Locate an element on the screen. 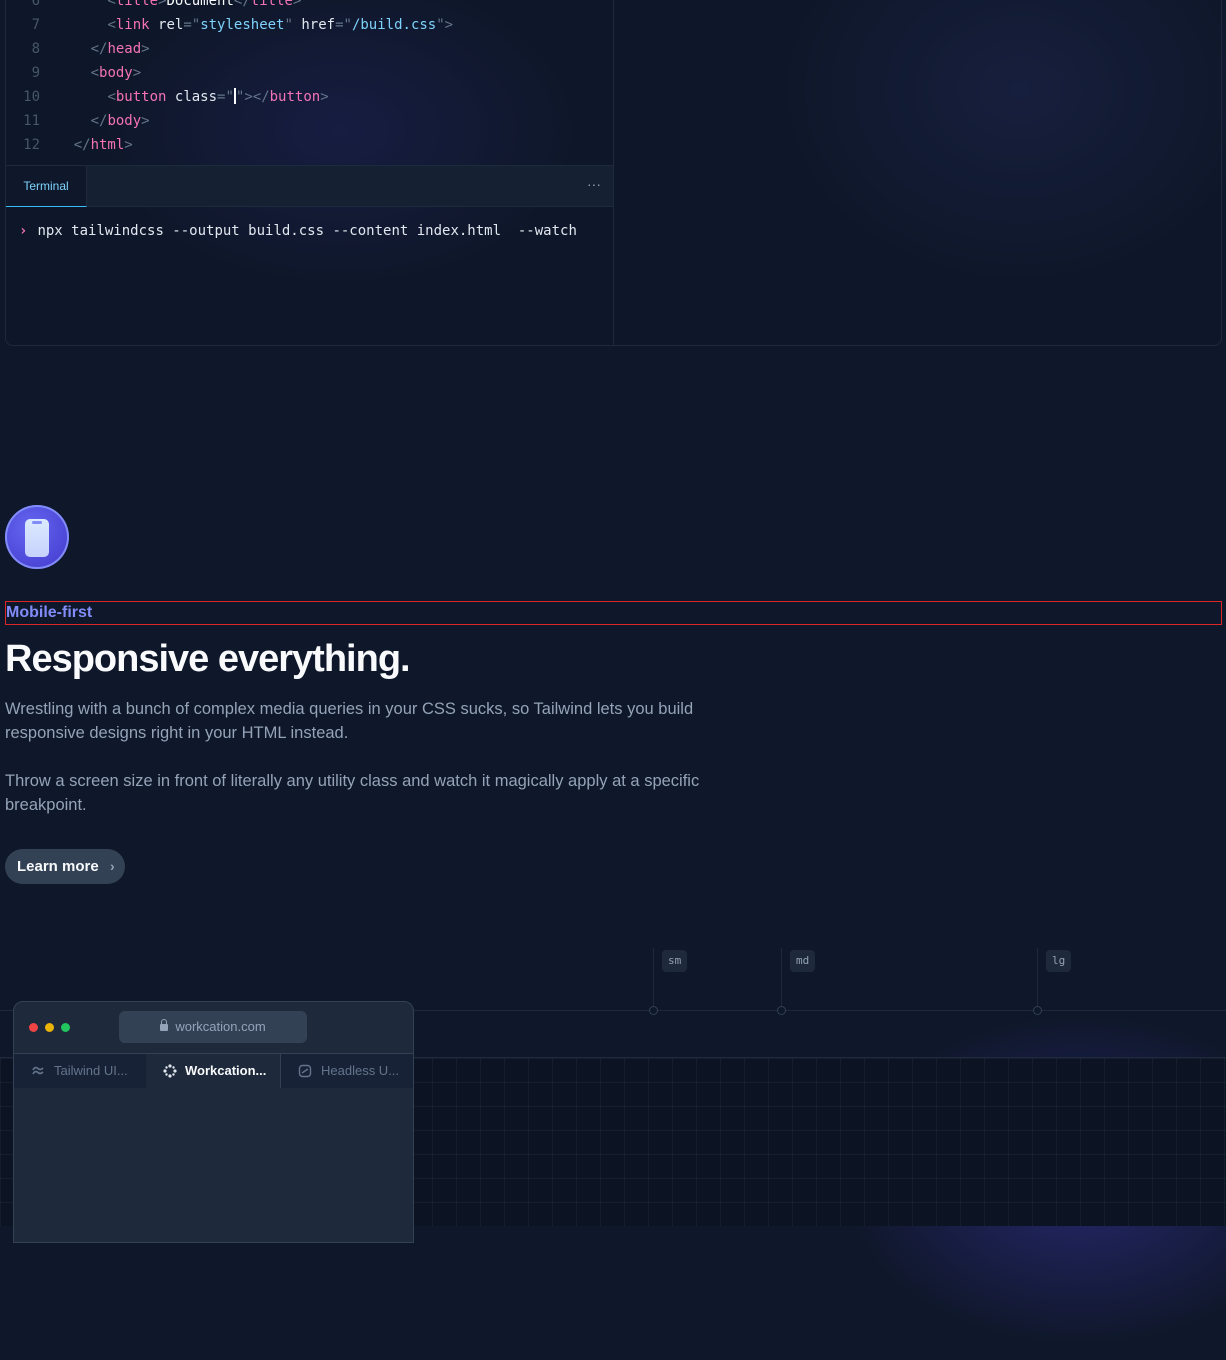  lock-icon is located at coordinates (164, 1025).